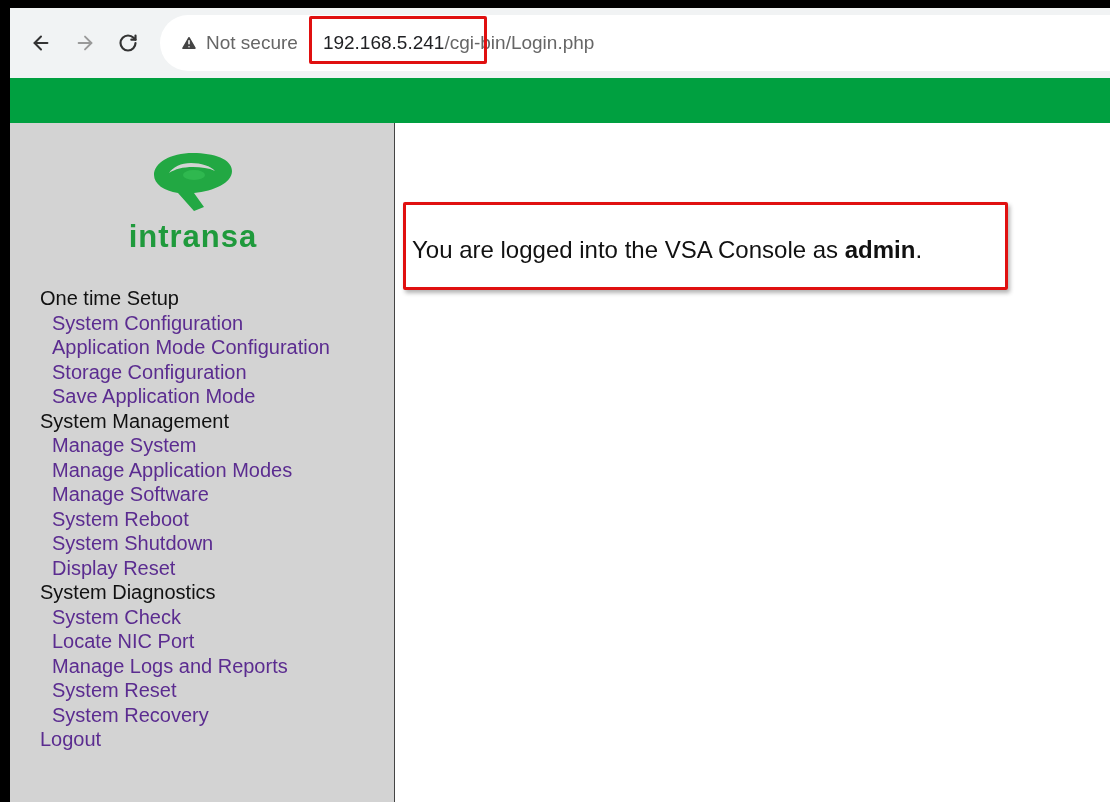 This screenshot has height=802, width=1110. Describe the element at coordinates (124, 714) in the screenshot. I see `menu-link: System Recovery` at that location.